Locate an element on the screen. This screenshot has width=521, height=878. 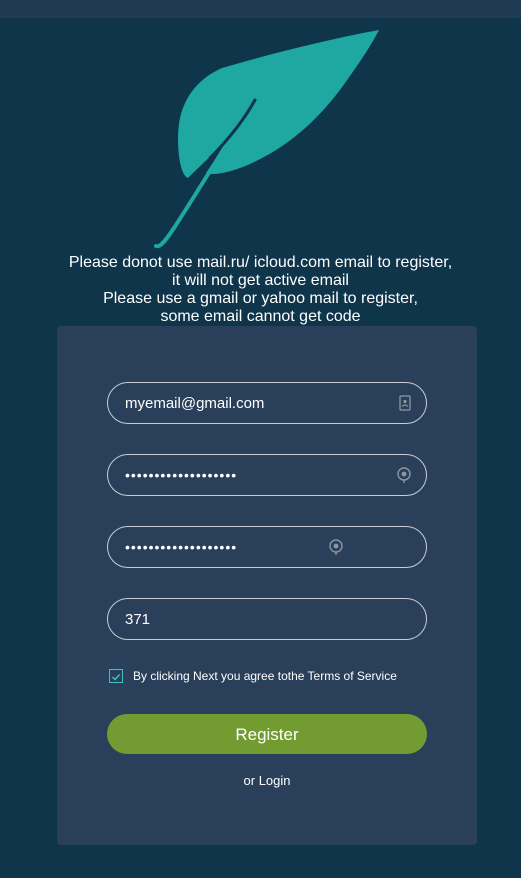
password-field-wrapper is located at coordinates (267, 475).